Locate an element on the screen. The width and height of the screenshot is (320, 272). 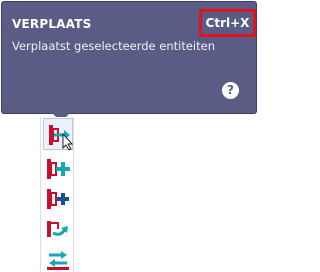
insert-tool-button is located at coordinates (58, 169).